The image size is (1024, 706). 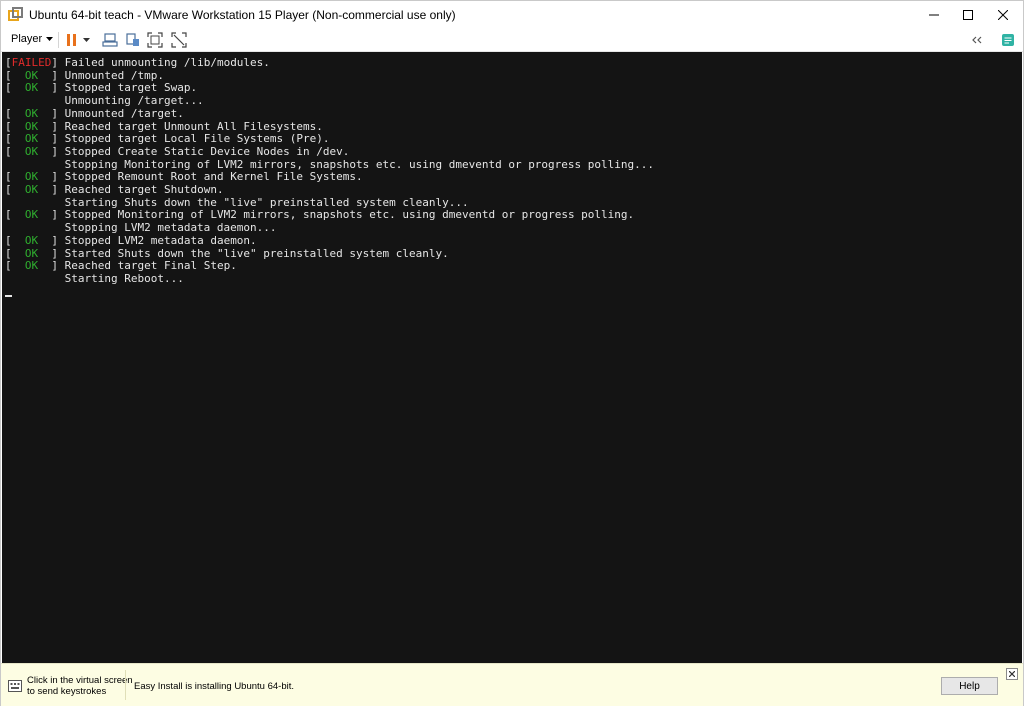 I want to click on console-message: Failed unmounting /lib/modules., so click(x=167, y=62).